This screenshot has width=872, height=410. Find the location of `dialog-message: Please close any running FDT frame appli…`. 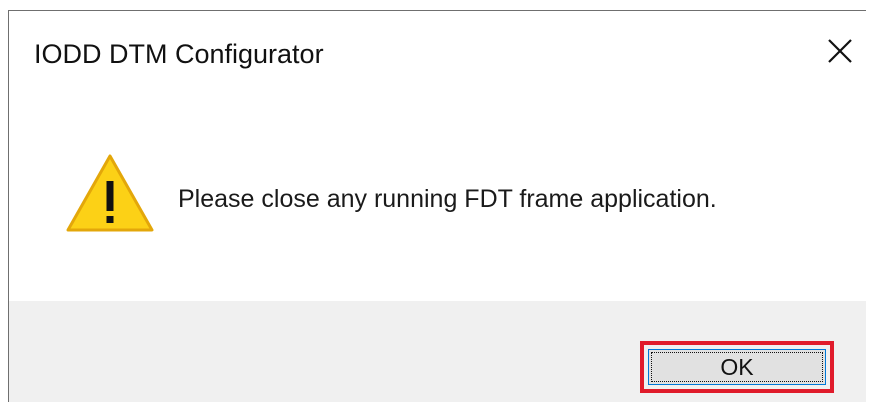

dialog-message: Please close any running FDT frame appli… is located at coordinates (447, 199).